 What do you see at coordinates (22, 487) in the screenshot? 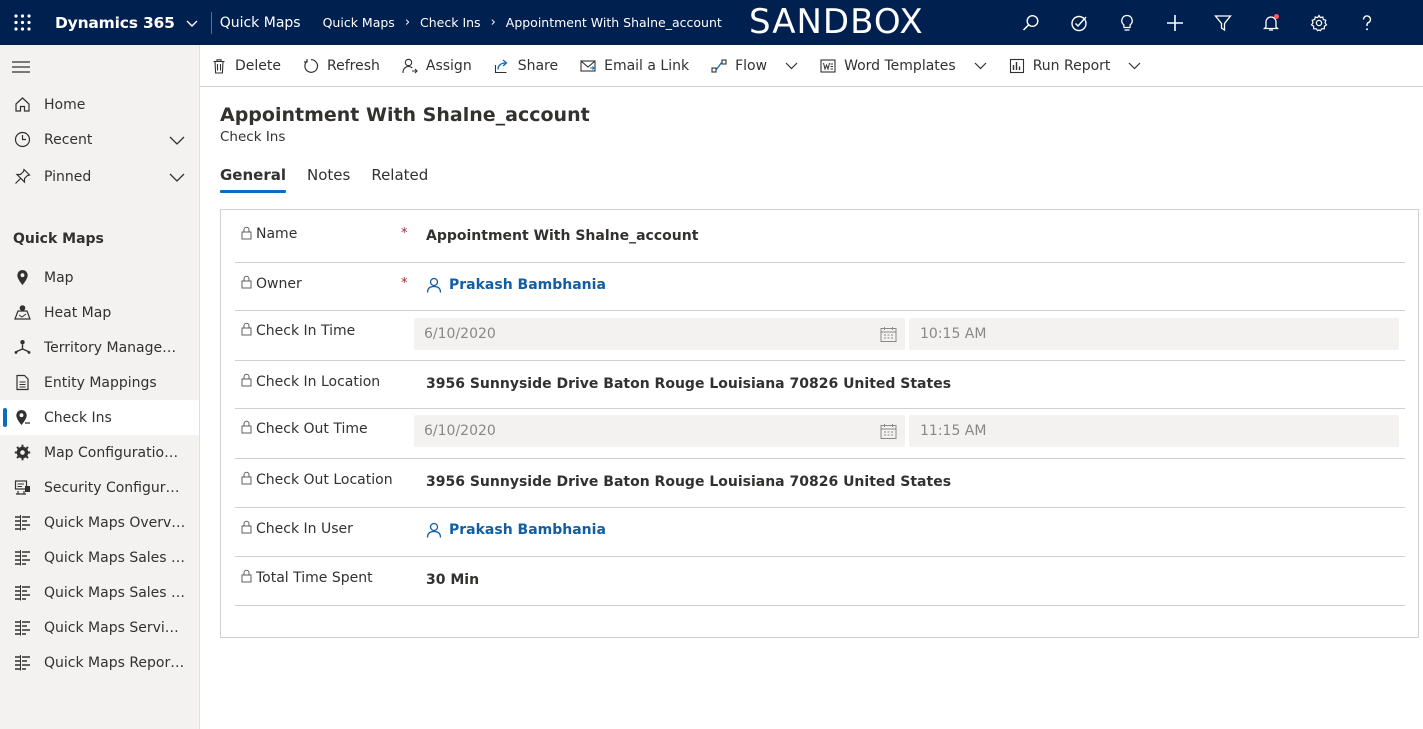
I see `security-config-icon` at bounding box center [22, 487].